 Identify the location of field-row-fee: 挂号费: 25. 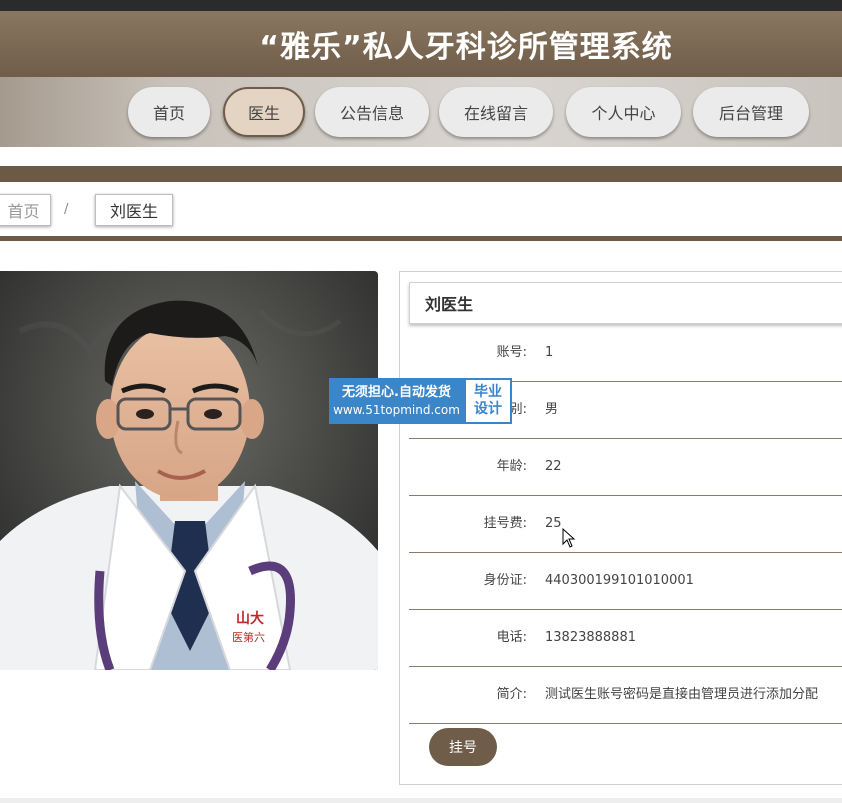
(625, 524).